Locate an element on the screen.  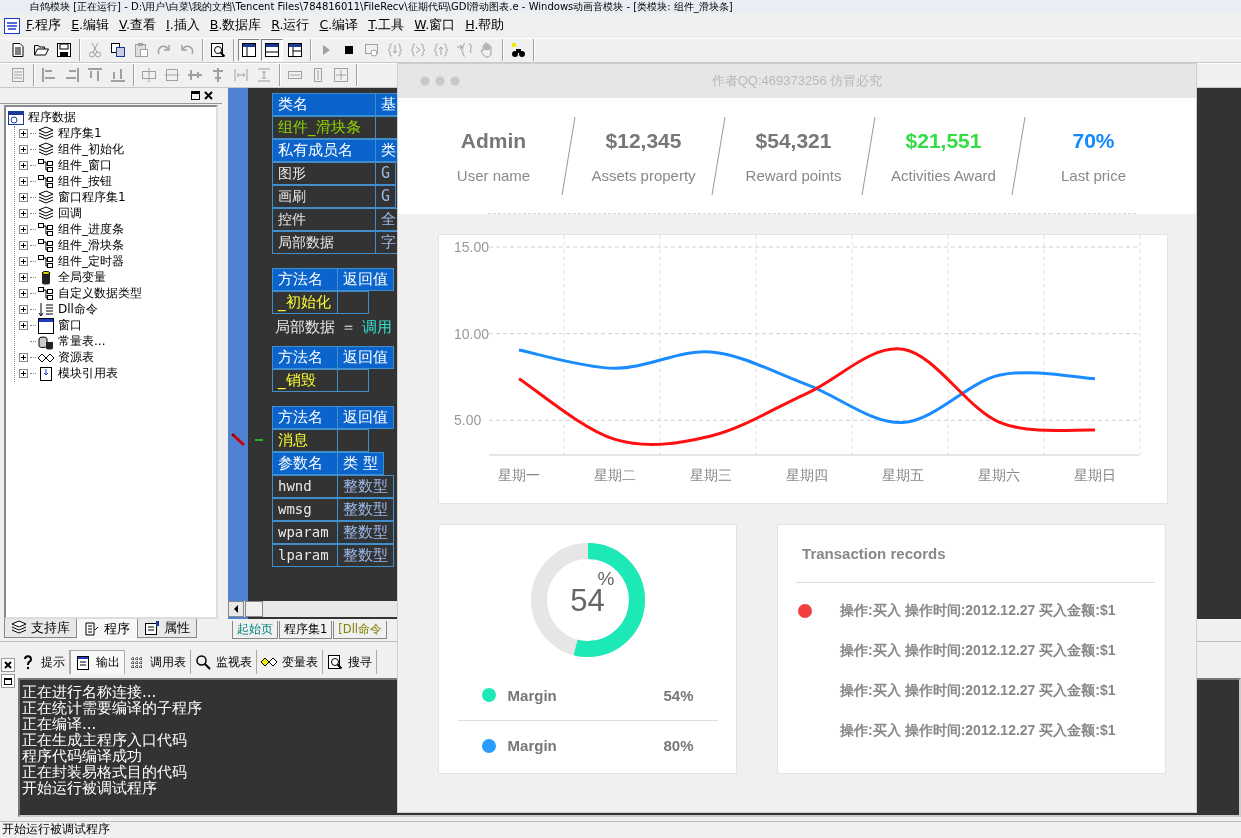
panel-tab: 程序 is located at coordinates (107, 630).